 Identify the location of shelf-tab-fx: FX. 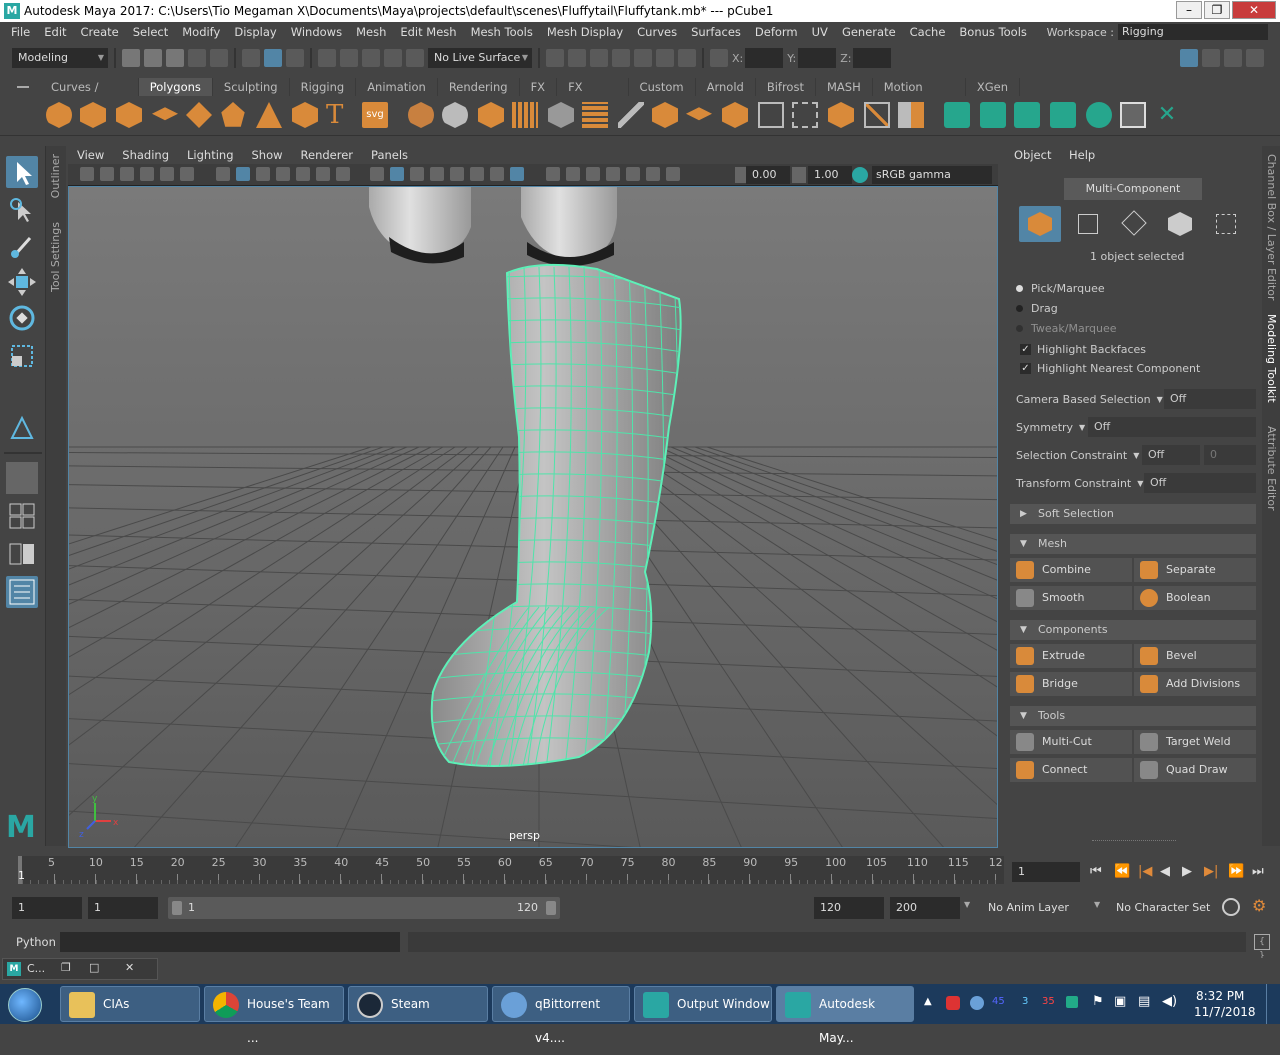
(539, 87).